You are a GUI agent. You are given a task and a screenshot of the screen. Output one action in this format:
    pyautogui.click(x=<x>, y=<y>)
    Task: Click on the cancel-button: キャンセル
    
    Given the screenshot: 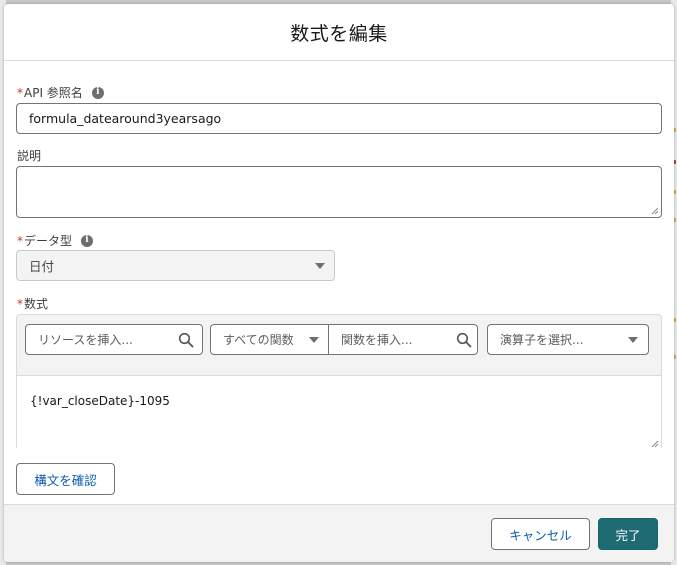 What is the action you would take?
    pyautogui.click(x=540, y=534)
    